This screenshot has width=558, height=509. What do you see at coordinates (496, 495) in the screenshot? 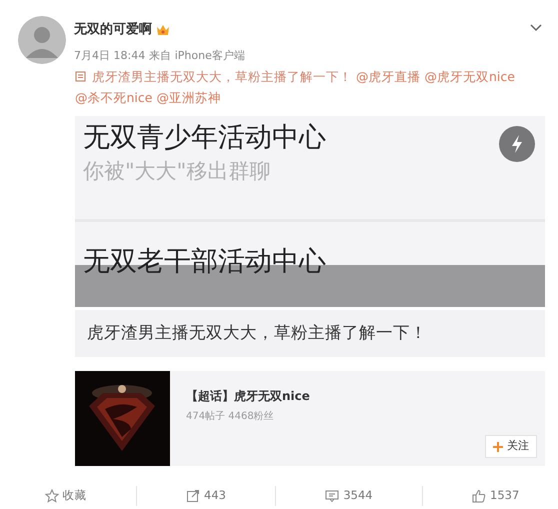
I see `action-button: 1537` at bounding box center [496, 495].